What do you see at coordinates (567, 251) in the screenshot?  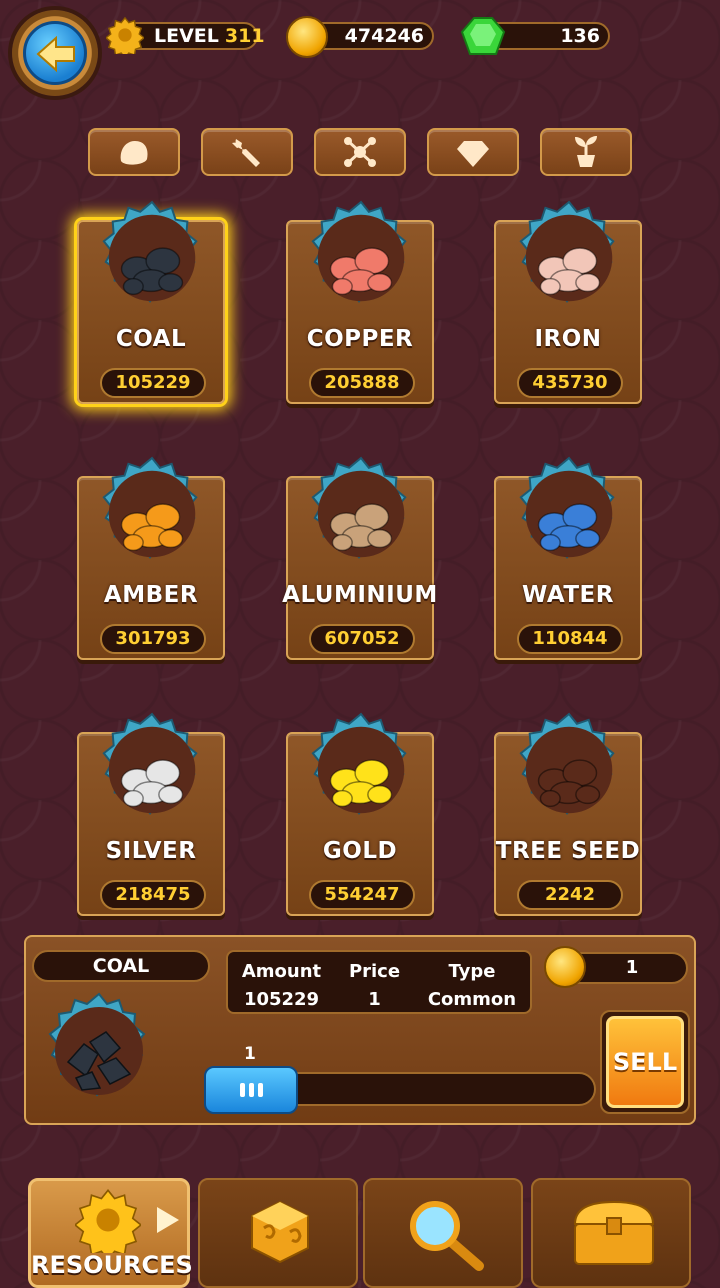 I see `iron-icon` at bounding box center [567, 251].